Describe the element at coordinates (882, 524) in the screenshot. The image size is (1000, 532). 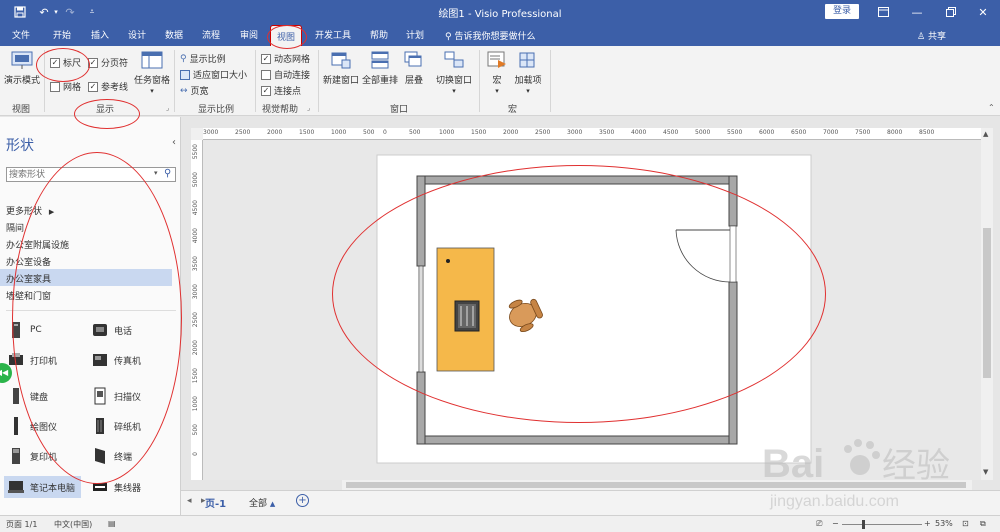
I see `zoom-slider` at that location.